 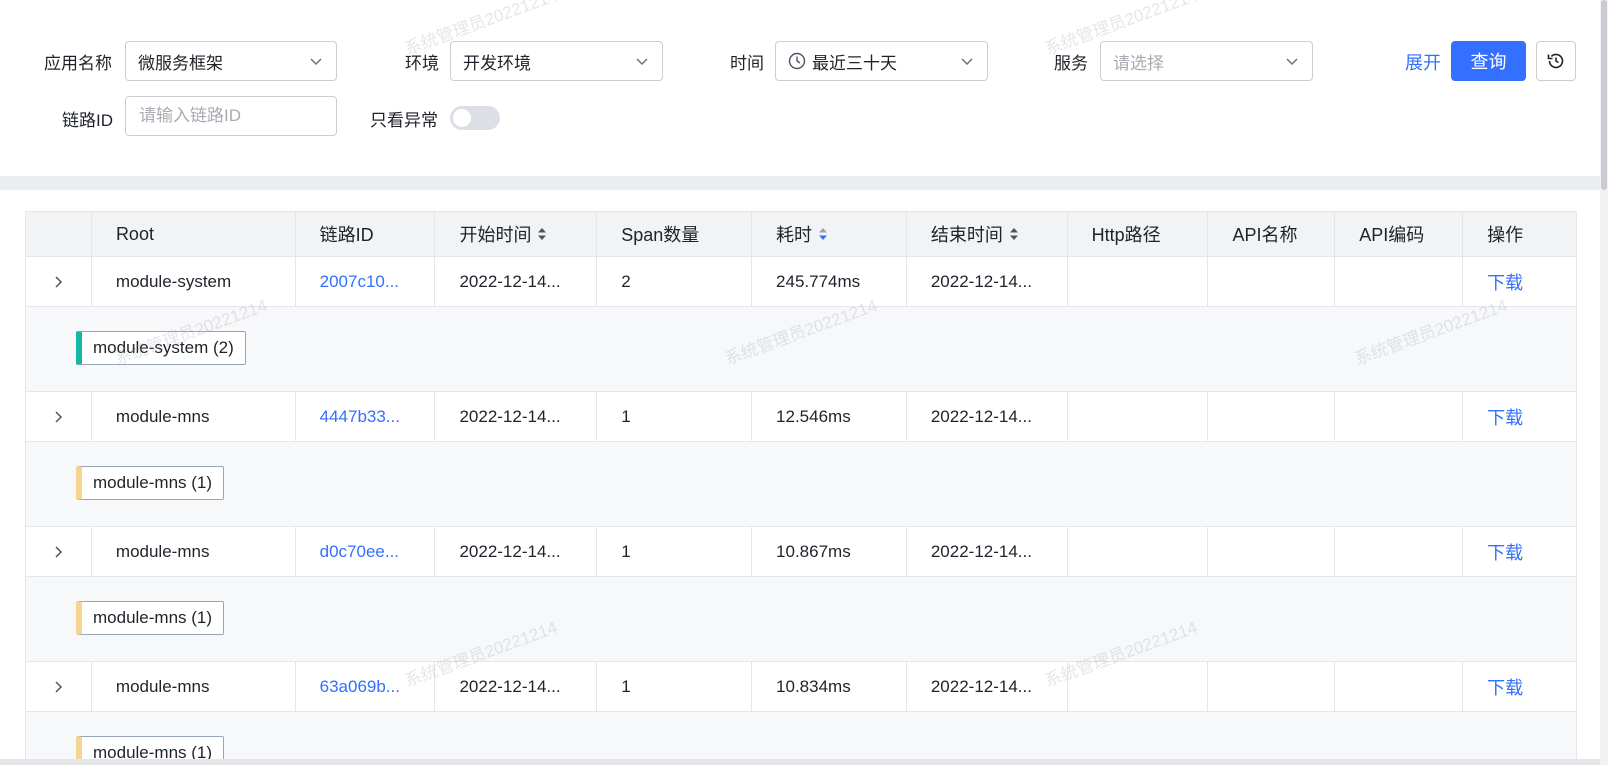 What do you see at coordinates (987, 234) in the screenshot?
I see `col-end-time: 结束时间` at bounding box center [987, 234].